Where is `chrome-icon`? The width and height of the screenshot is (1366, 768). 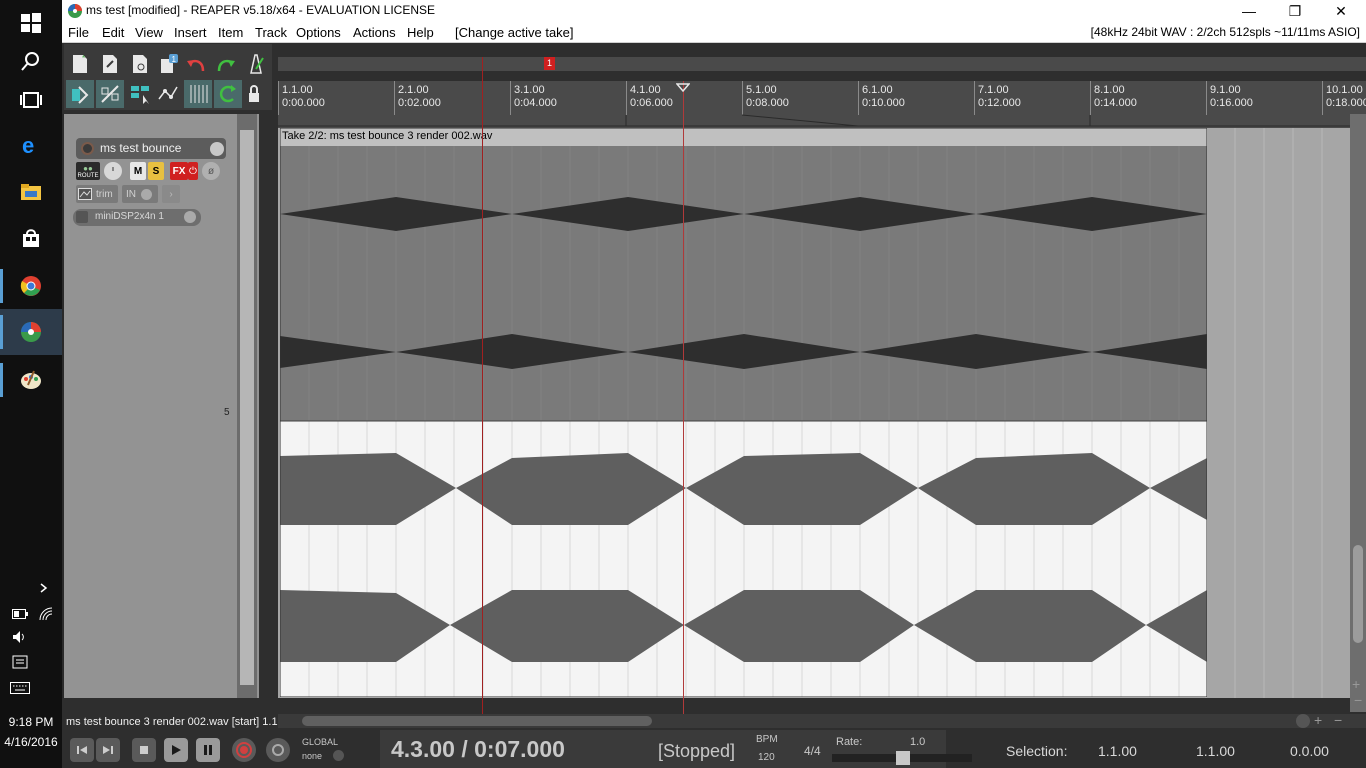 chrome-icon is located at coordinates (31, 286).